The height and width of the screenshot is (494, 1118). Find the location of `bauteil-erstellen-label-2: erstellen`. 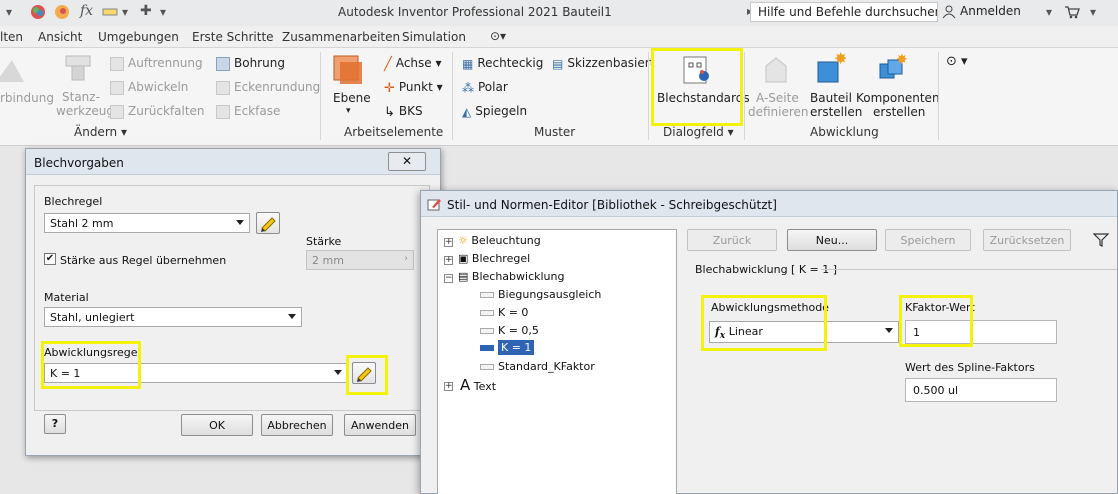

bauteil-erstellen-label-2: erstellen is located at coordinates (836, 112).